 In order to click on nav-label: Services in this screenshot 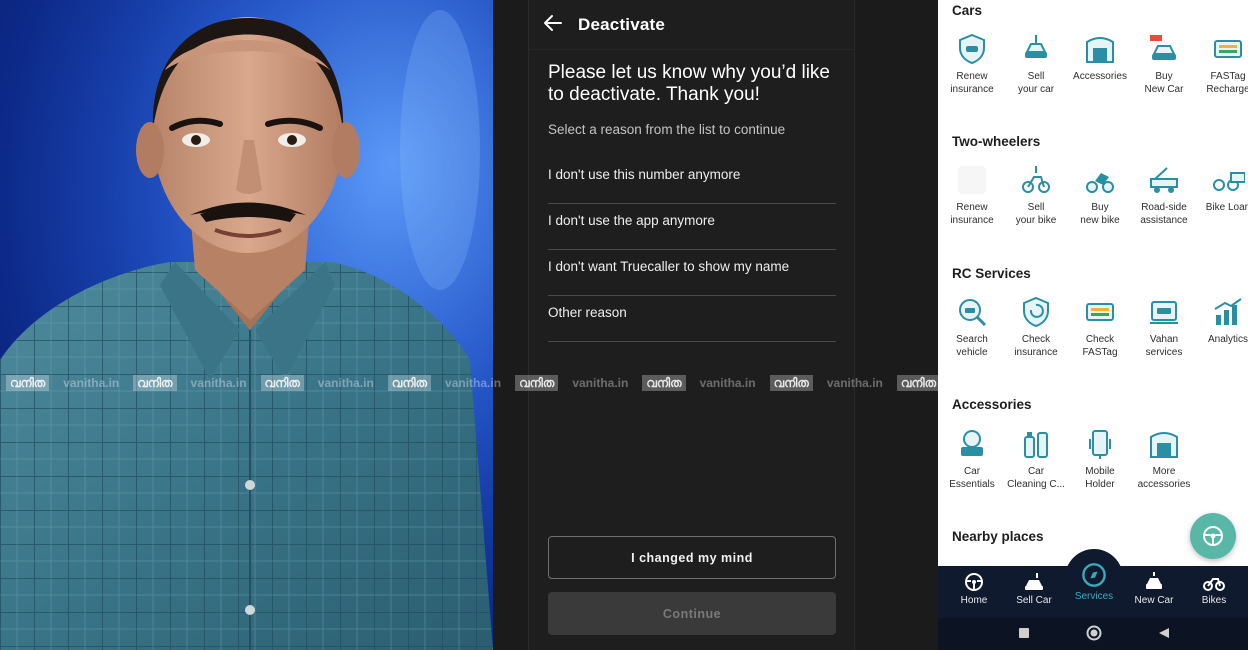, I will do `click(1094, 596)`.